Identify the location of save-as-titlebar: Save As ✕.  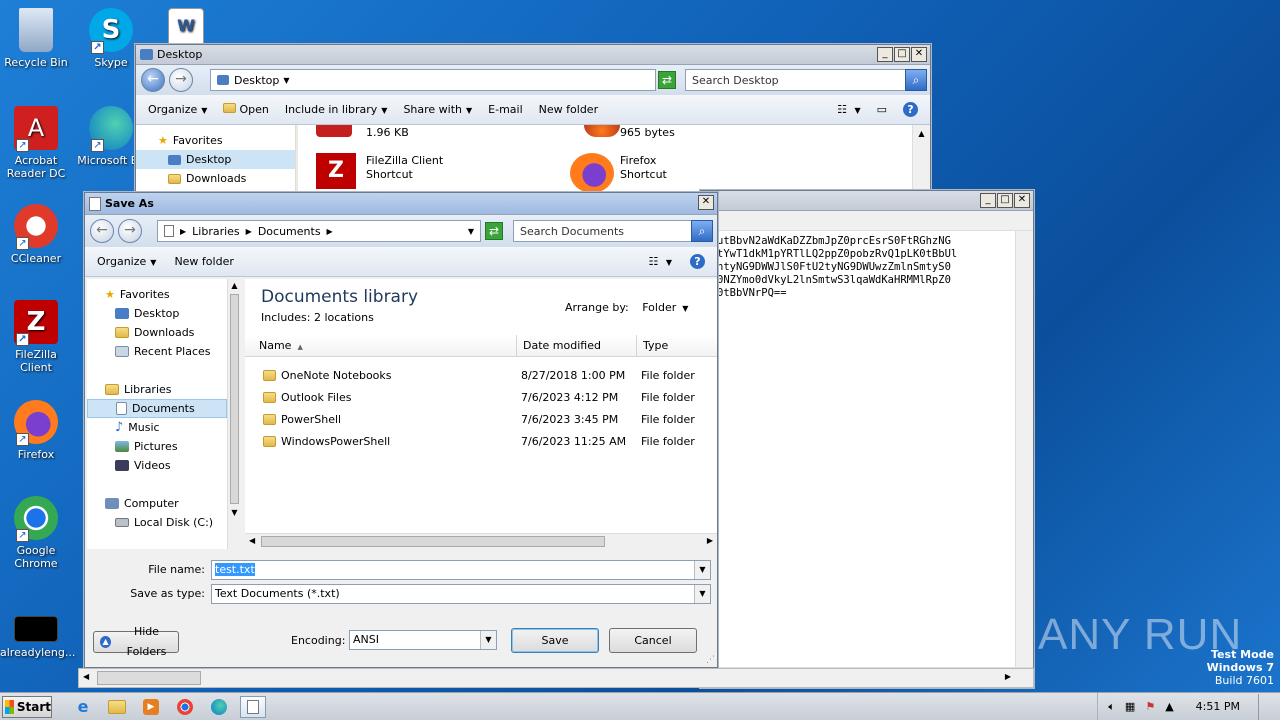
(401, 204).